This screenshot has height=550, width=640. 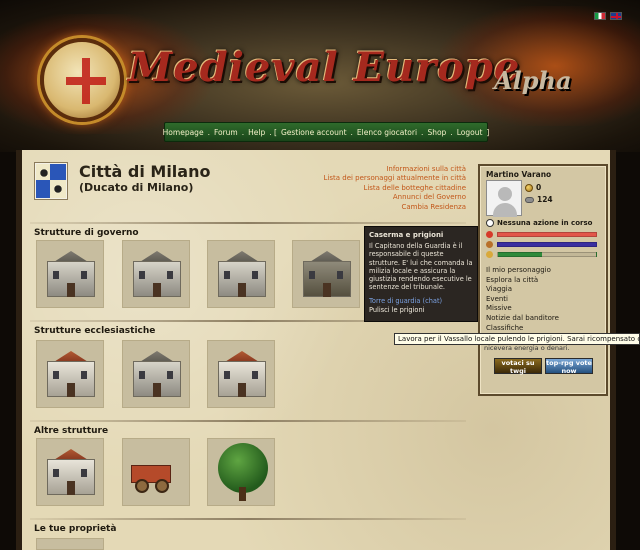 What do you see at coordinates (183, 132) in the screenshot?
I see `nav-homepage: Homepage` at bounding box center [183, 132].